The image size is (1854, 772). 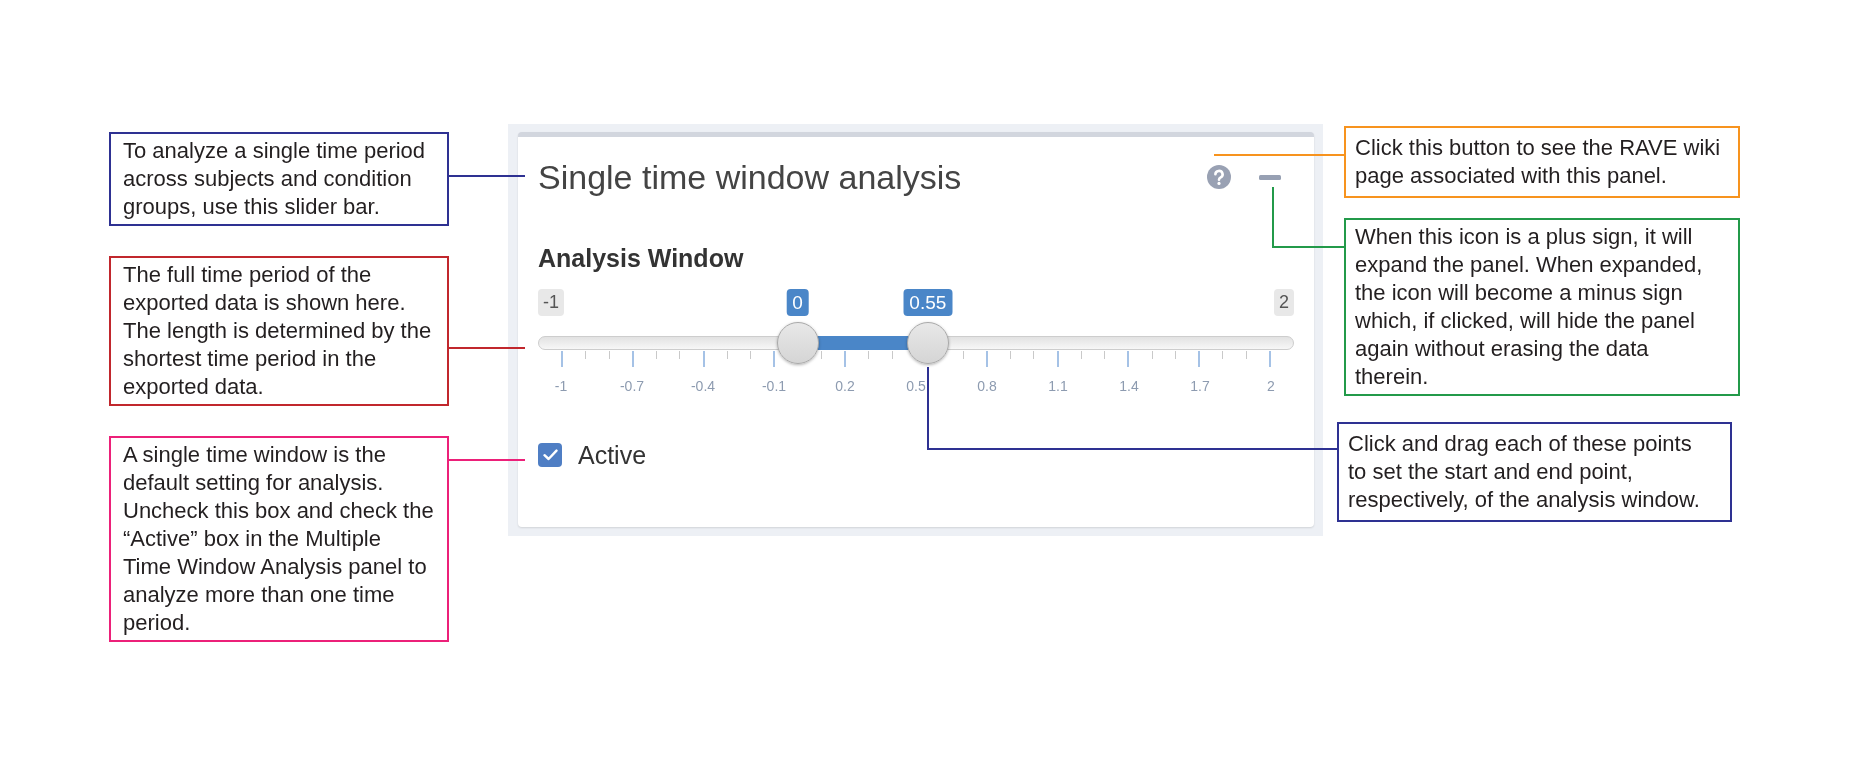 I want to click on checkmark-icon, so click(x=550, y=455).